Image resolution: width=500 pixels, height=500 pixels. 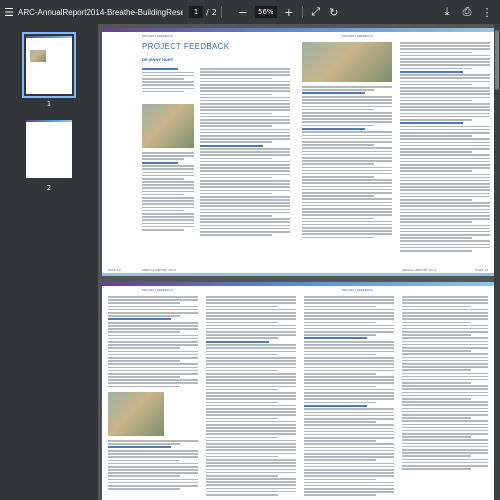 I want to click on print-icon: ⎙, so click(x=467, y=12).